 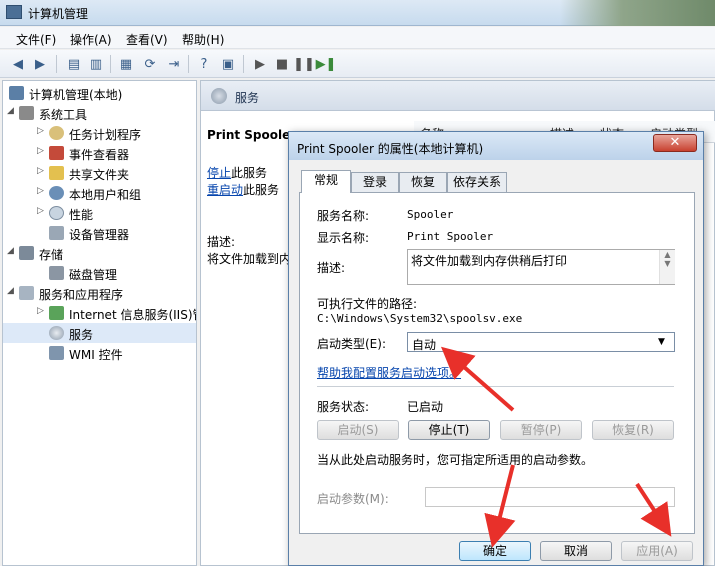 I want to click on start-params-input, so click(x=550, y=497).